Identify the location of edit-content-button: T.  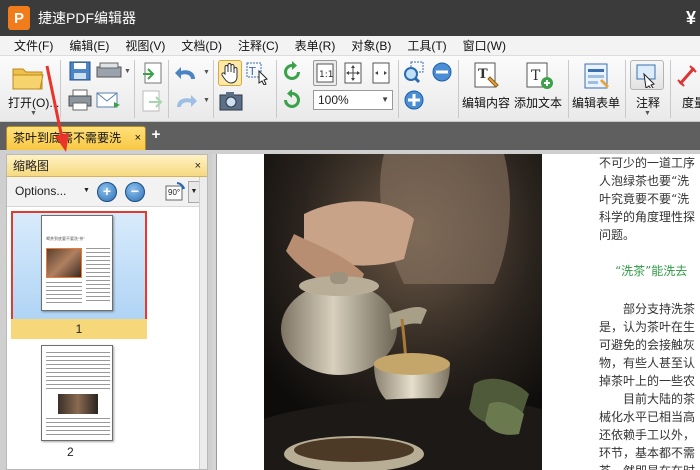
(487, 76).